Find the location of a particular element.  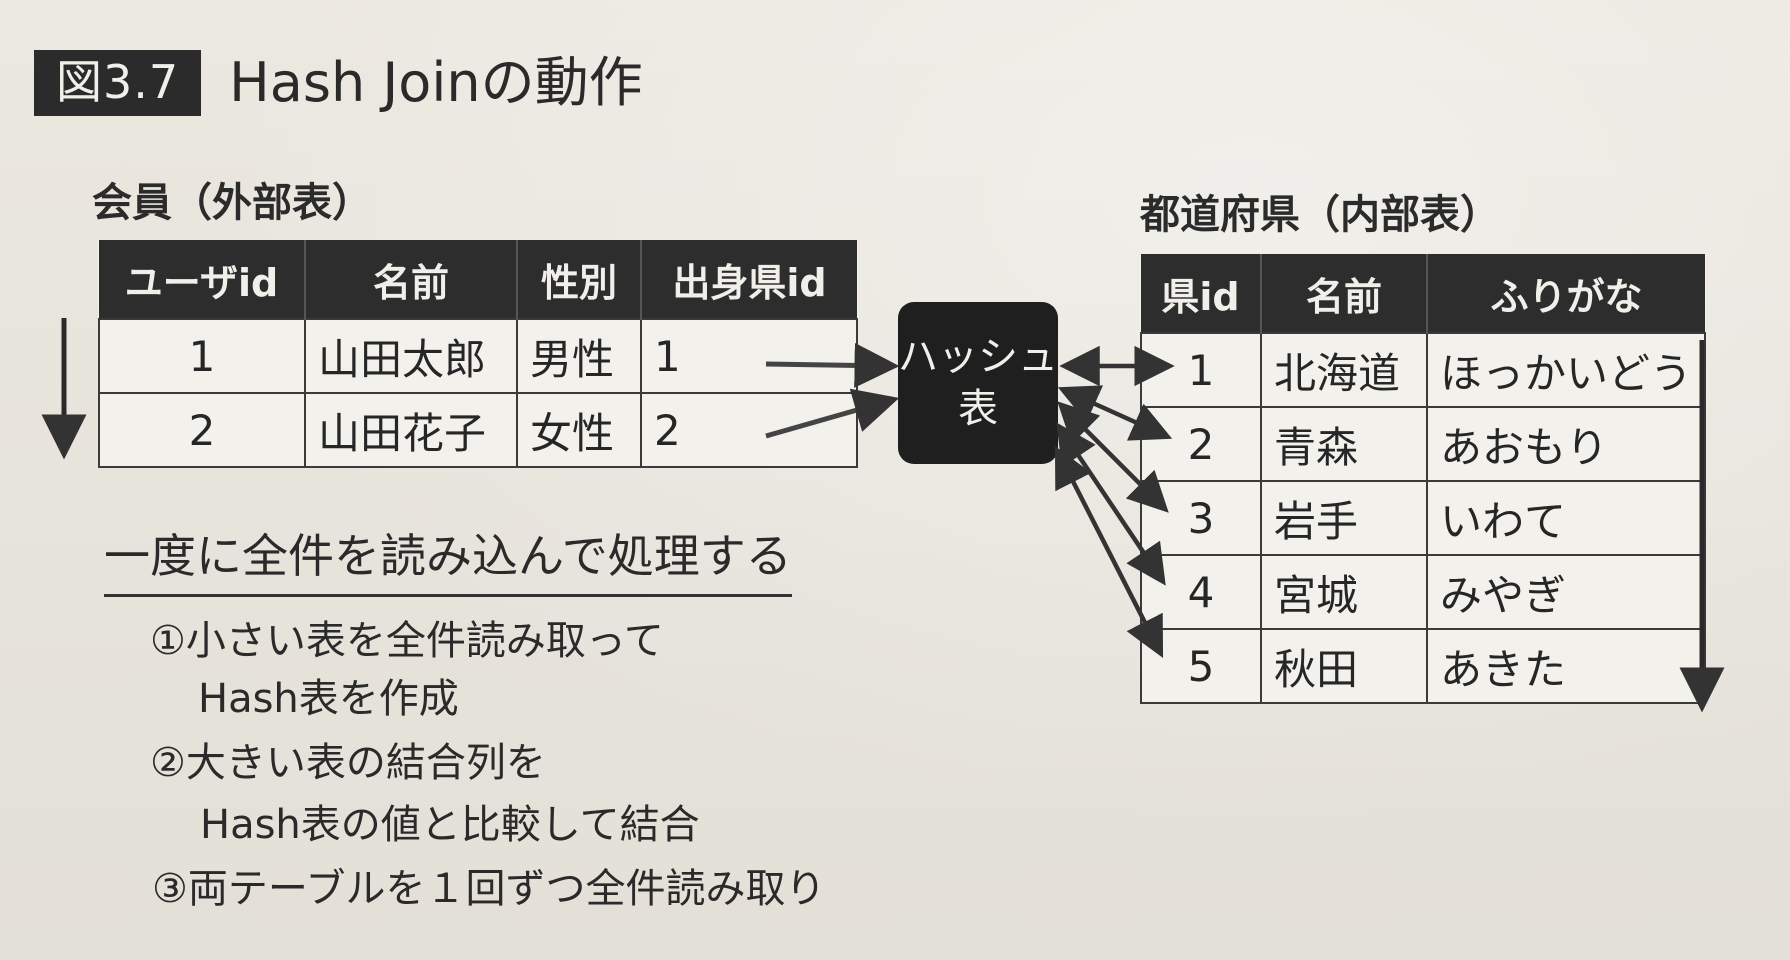

outer-cell-gender: 男性 is located at coordinates (579, 356).